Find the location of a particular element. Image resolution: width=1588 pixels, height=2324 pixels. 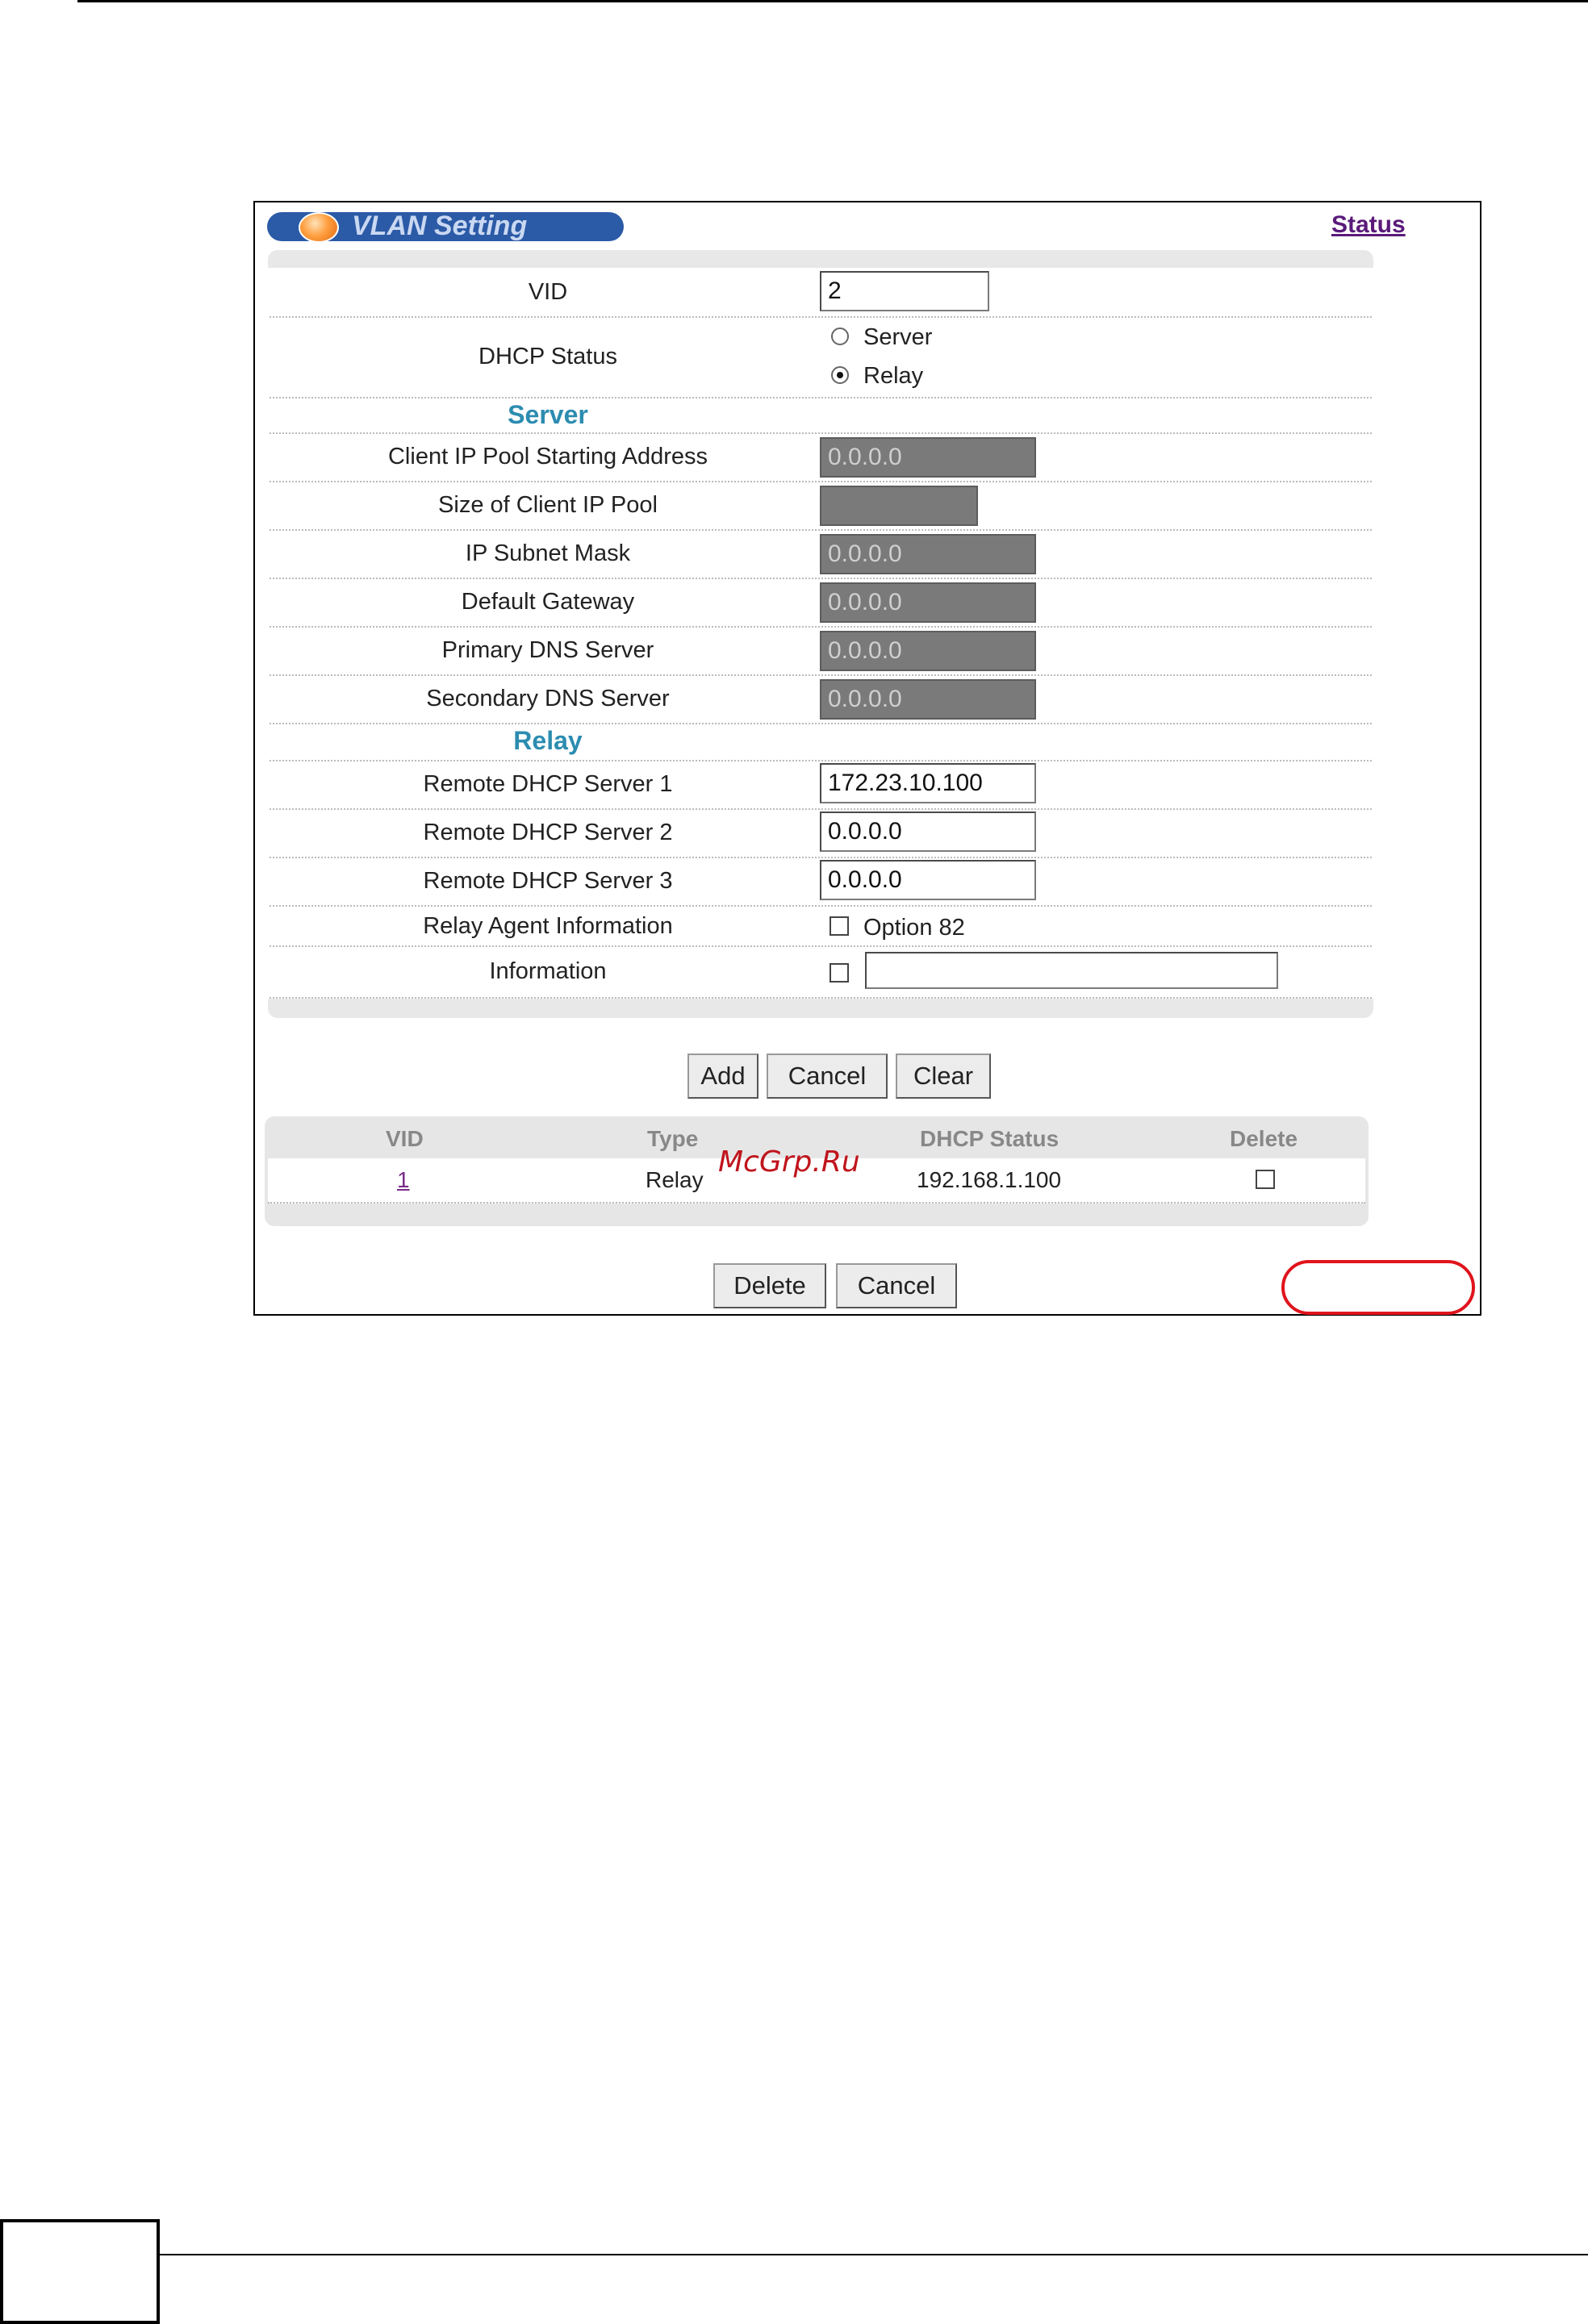

secondary-dns-input is located at coordinates (928, 699).